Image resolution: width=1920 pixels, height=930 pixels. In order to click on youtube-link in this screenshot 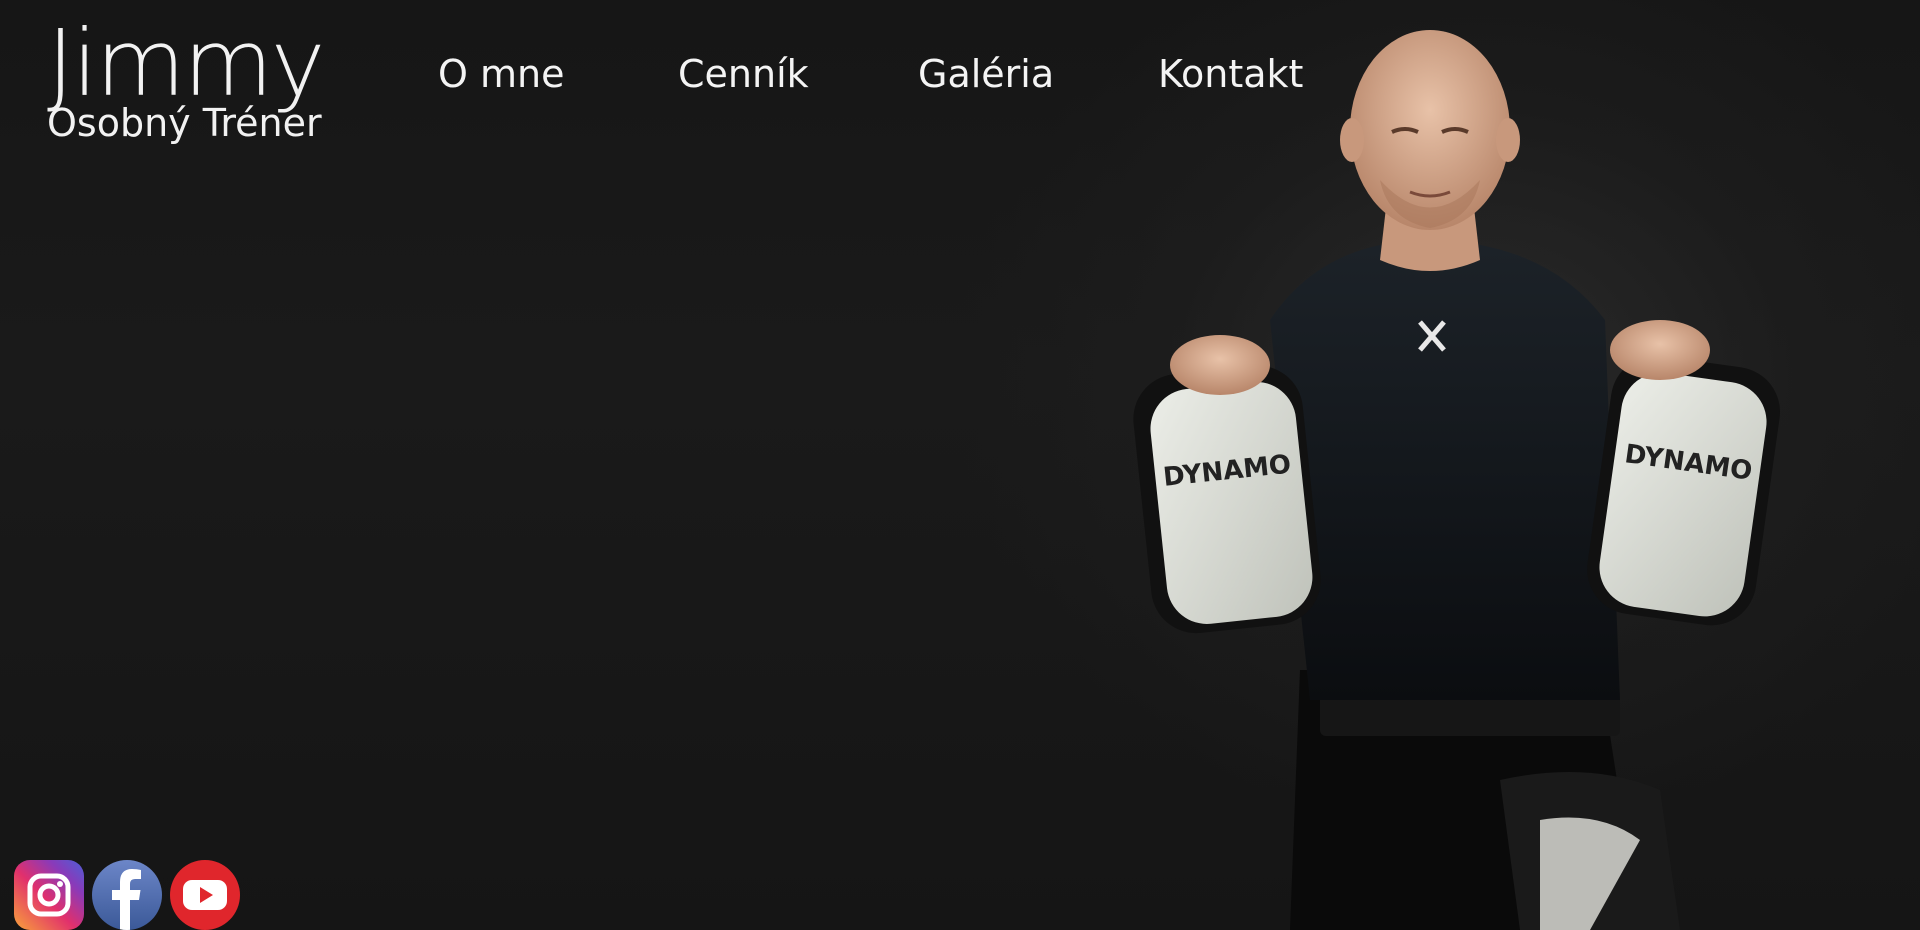, I will do `click(205, 895)`.